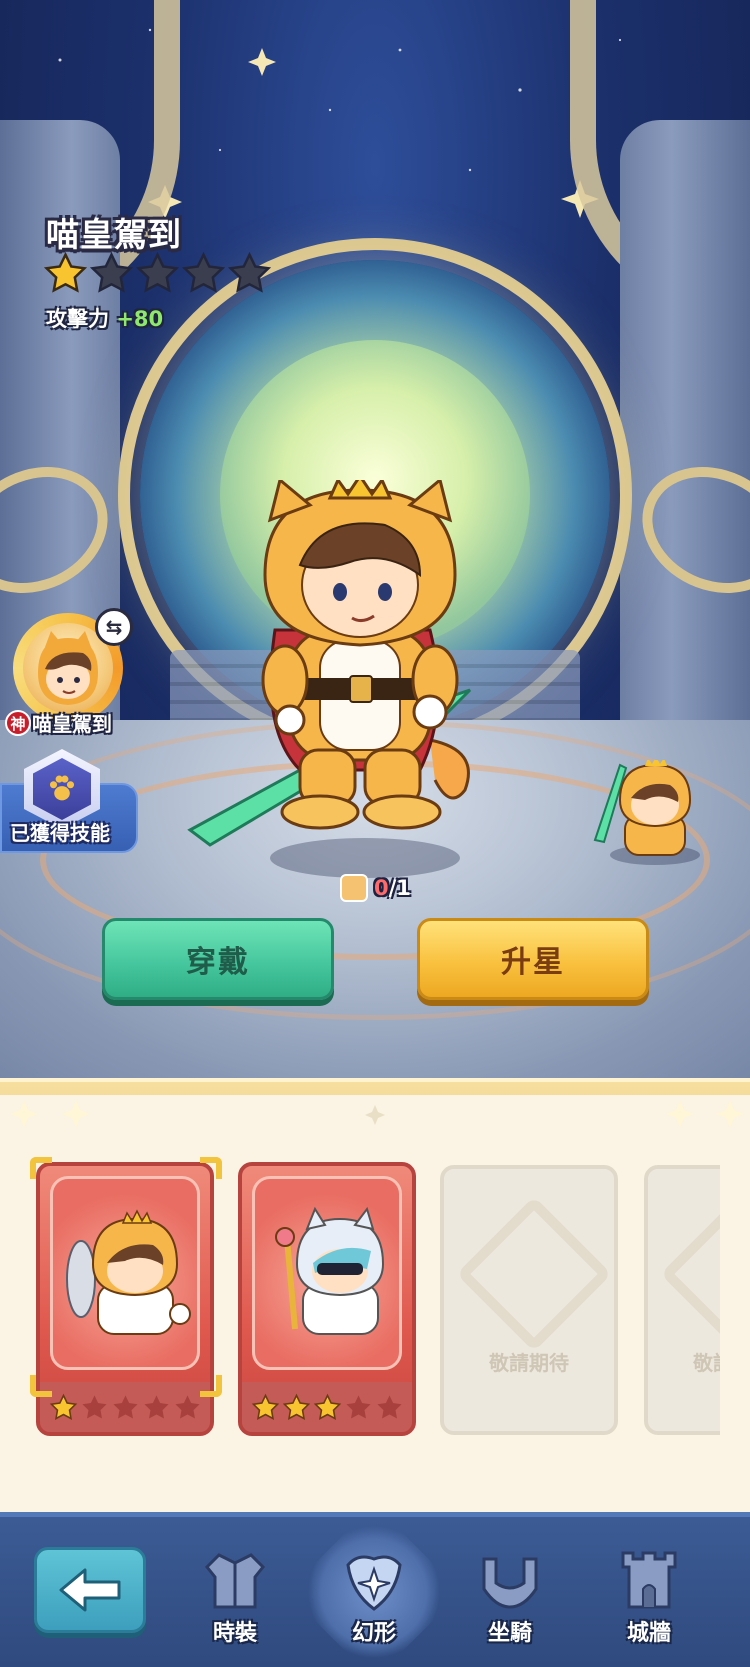 The width and height of the screenshot is (750, 1667). What do you see at coordinates (509, 1633) in the screenshot?
I see `nav-label: 坐騎` at bounding box center [509, 1633].